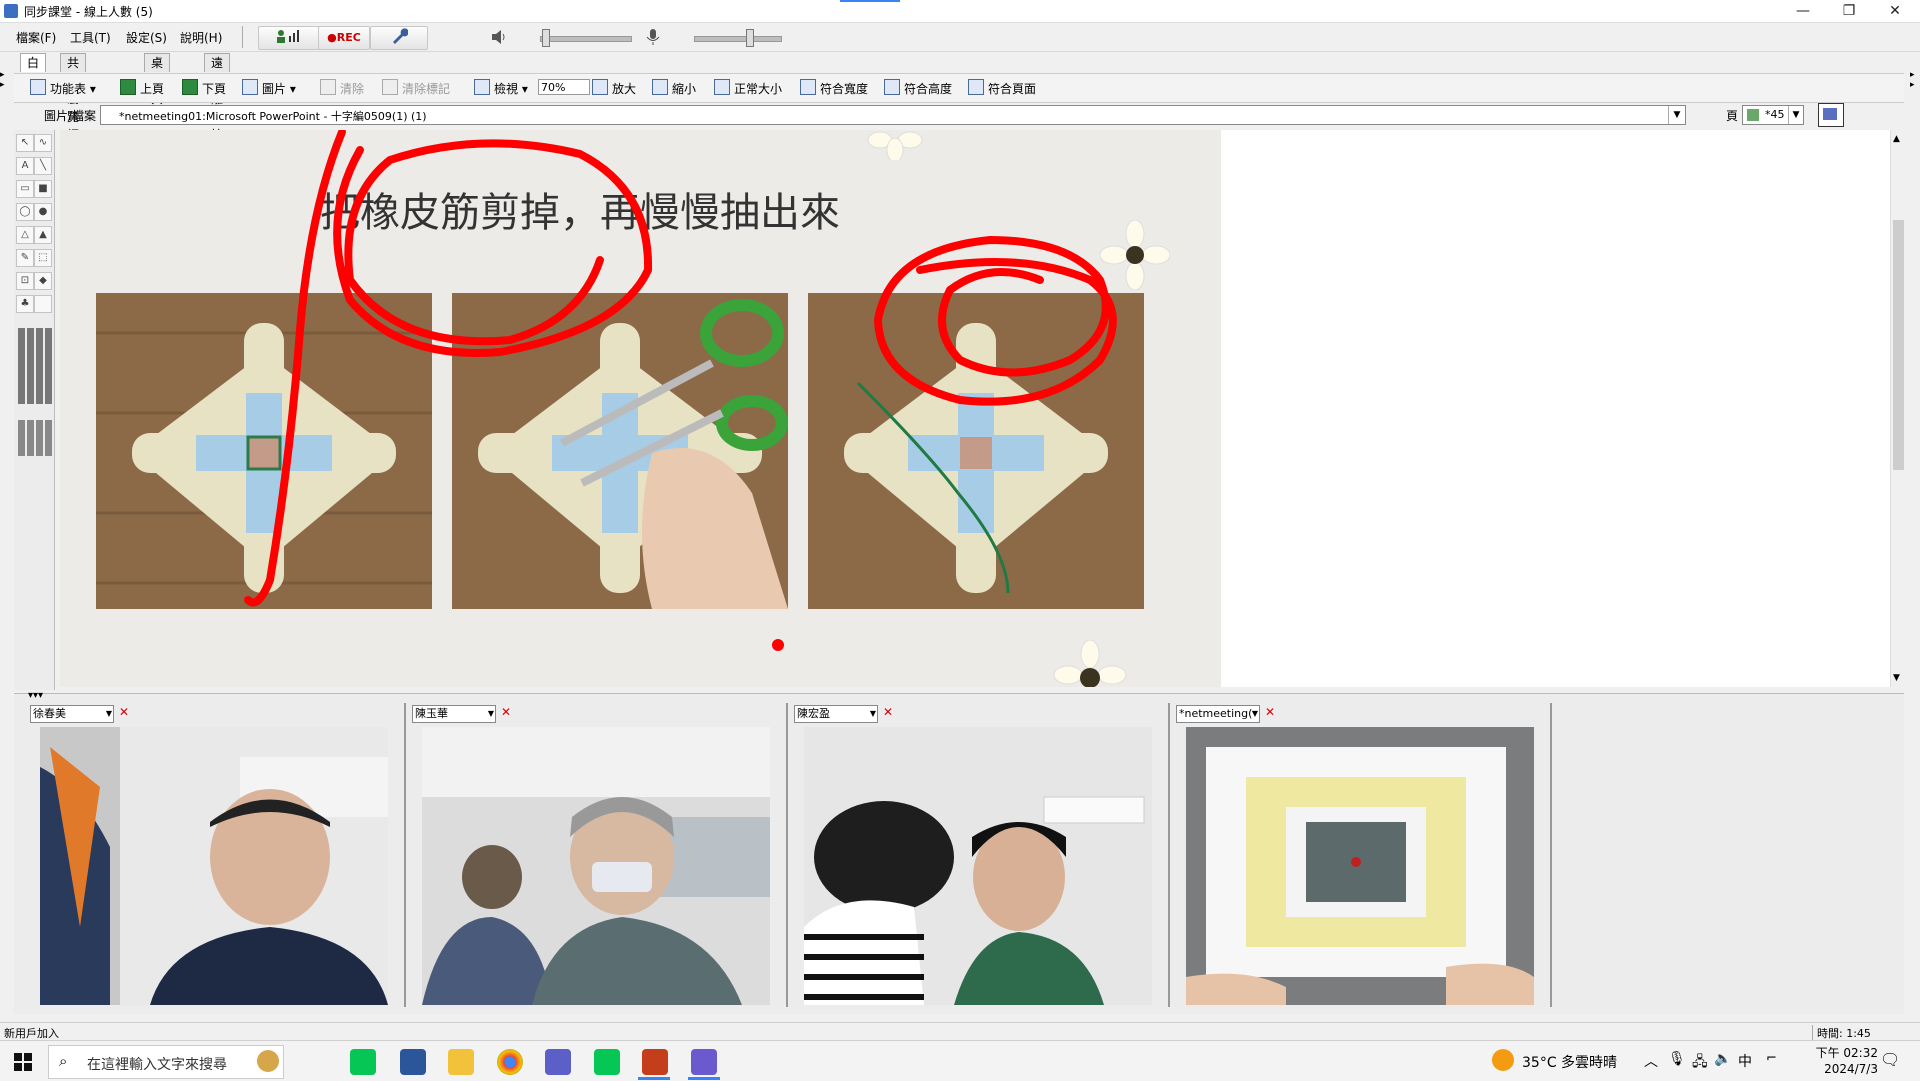 This screenshot has width=1920, height=1081. What do you see at coordinates (73, 106) in the screenshot?
I see `tab-cobrowse: 共同瀏覽網頁` at bounding box center [73, 106].